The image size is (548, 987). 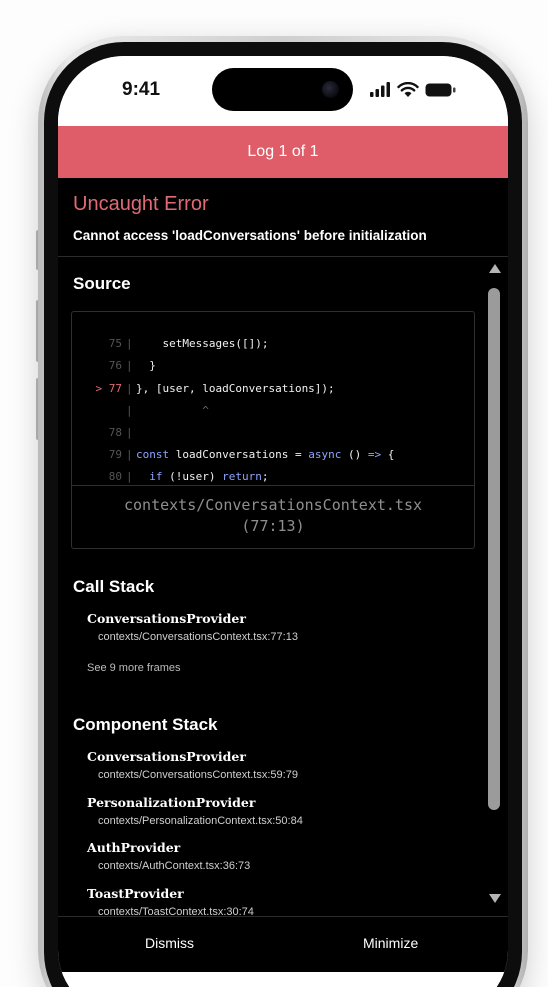 What do you see at coordinates (272, 505) in the screenshot?
I see `source-file-path: contexts/ConversationsContext.tsx` at bounding box center [272, 505].